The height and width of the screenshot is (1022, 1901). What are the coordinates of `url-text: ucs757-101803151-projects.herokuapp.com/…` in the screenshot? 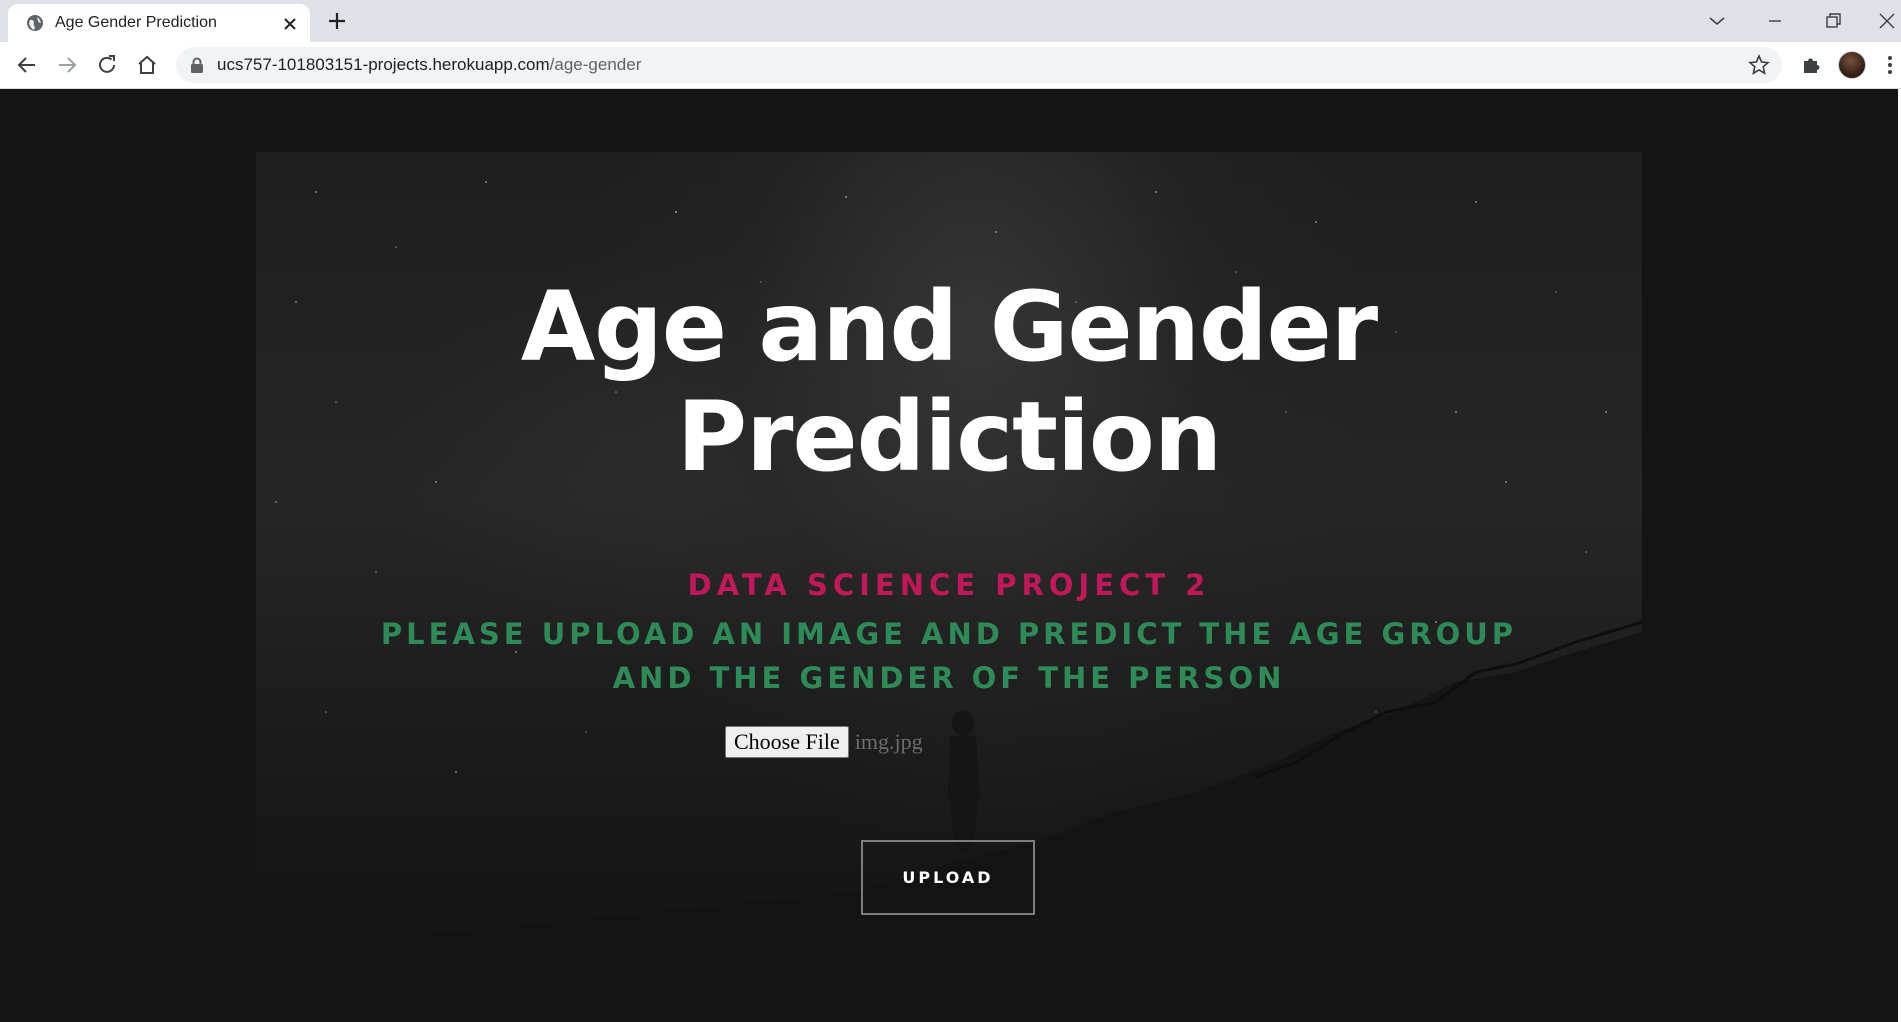 It's located at (429, 65).